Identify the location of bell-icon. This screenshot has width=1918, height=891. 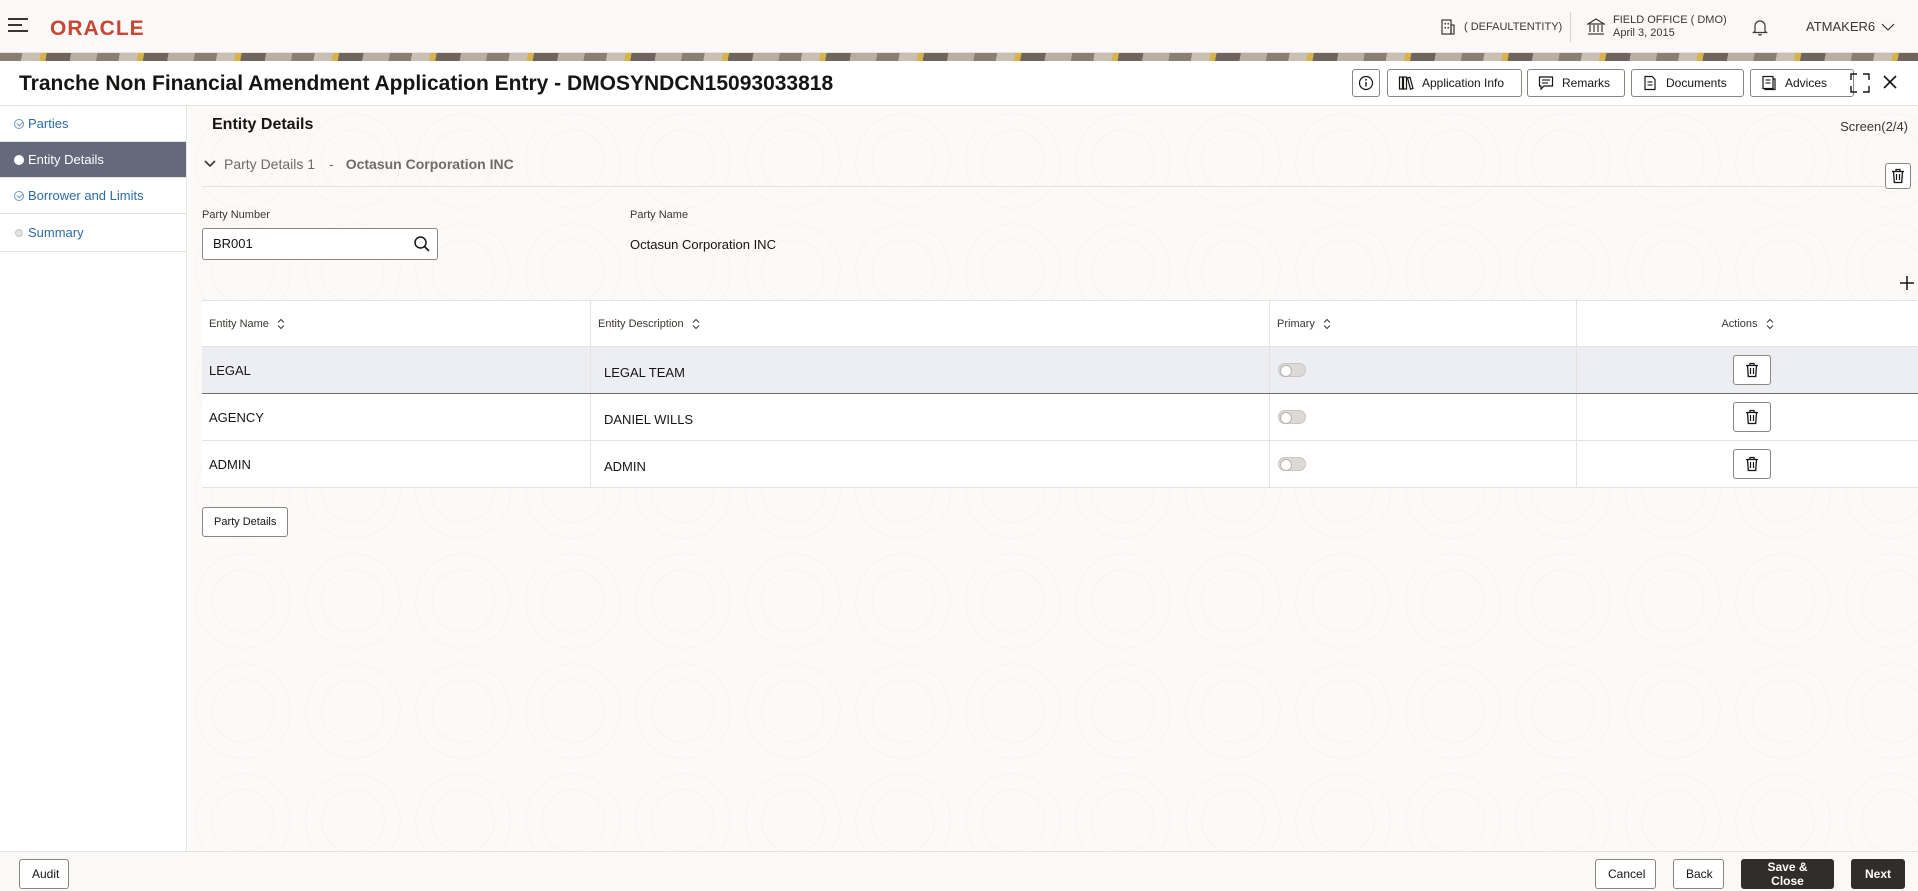
(1760, 27).